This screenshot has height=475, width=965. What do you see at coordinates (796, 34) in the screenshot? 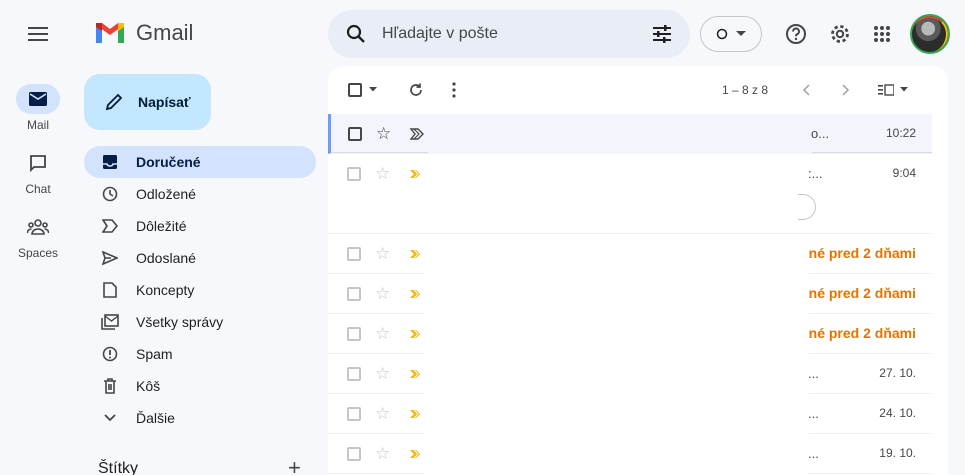
I see `help-button` at bounding box center [796, 34].